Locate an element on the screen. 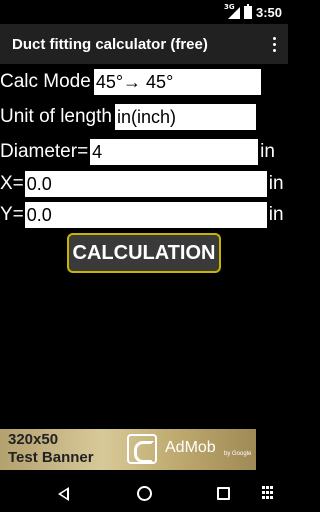  x-unit: in is located at coordinates (276, 183).